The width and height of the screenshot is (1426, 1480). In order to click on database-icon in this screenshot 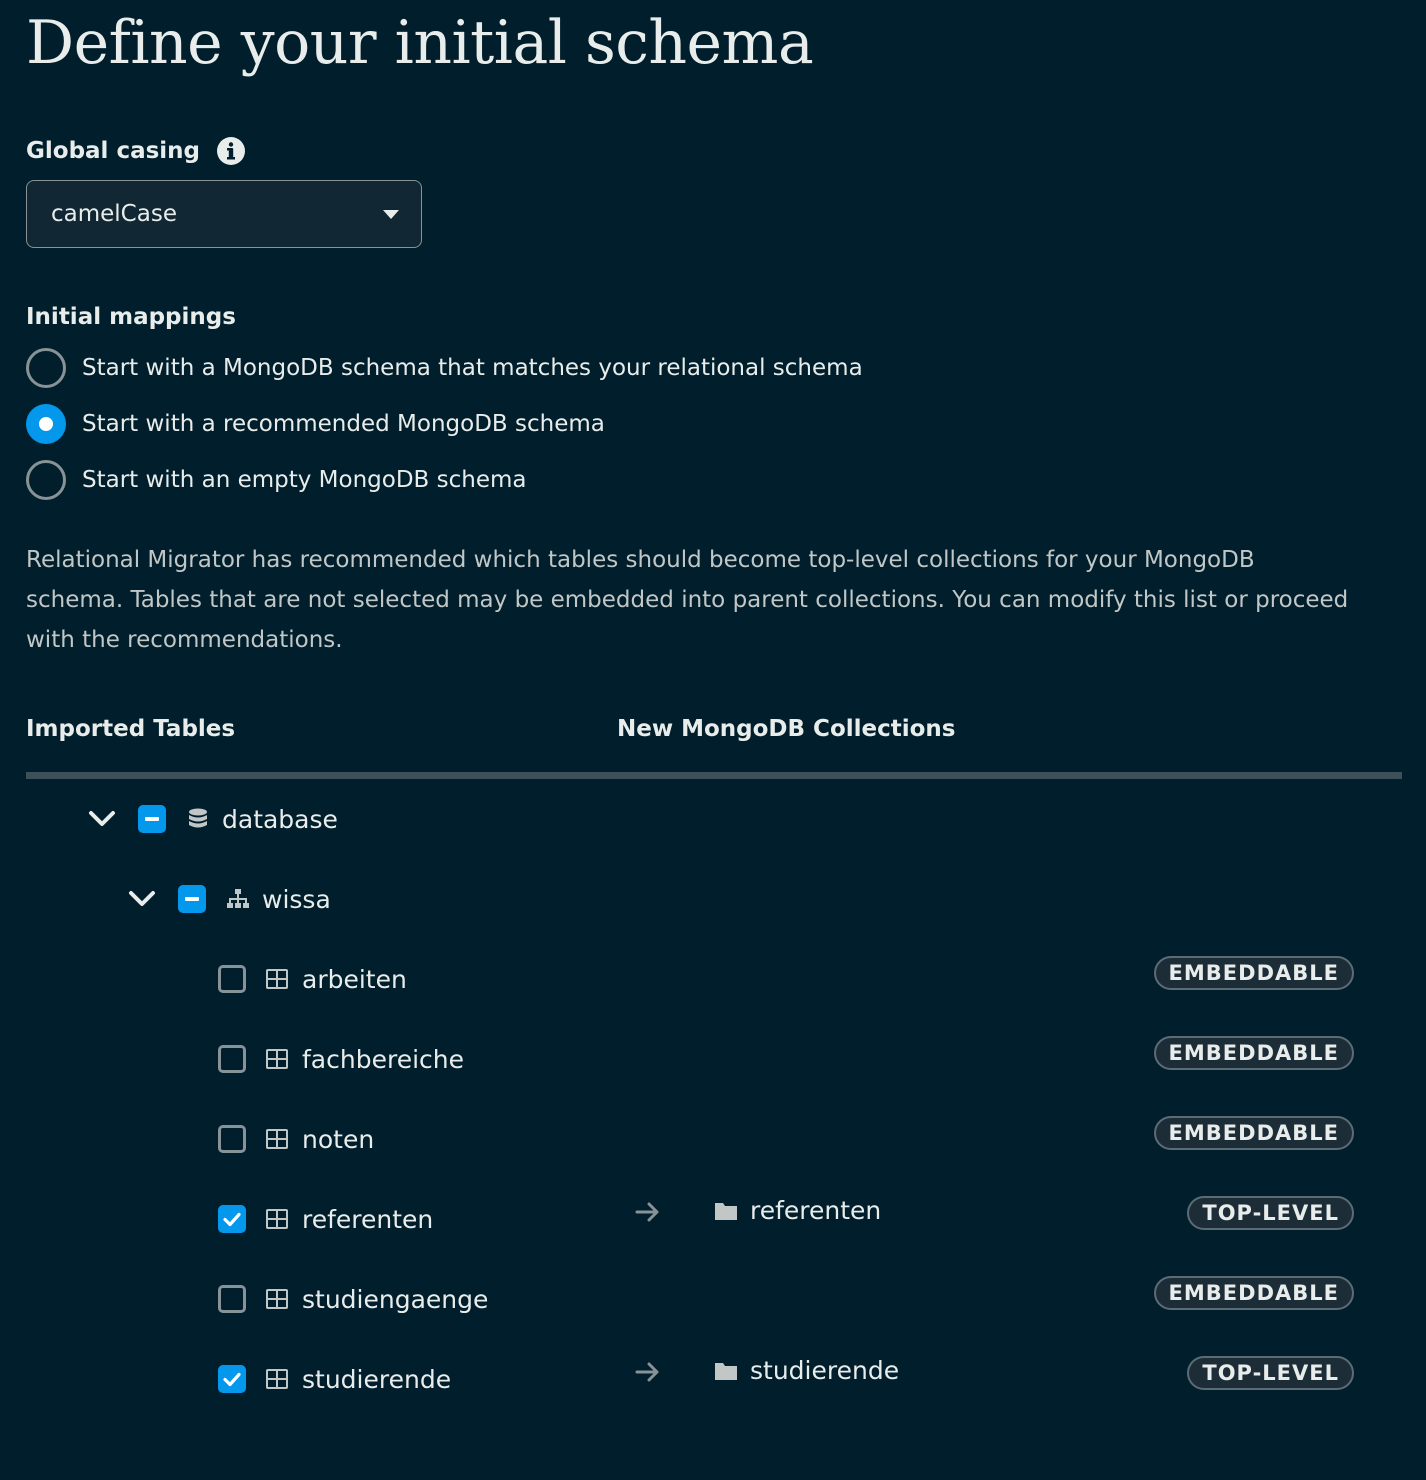, I will do `click(198, 818)`.